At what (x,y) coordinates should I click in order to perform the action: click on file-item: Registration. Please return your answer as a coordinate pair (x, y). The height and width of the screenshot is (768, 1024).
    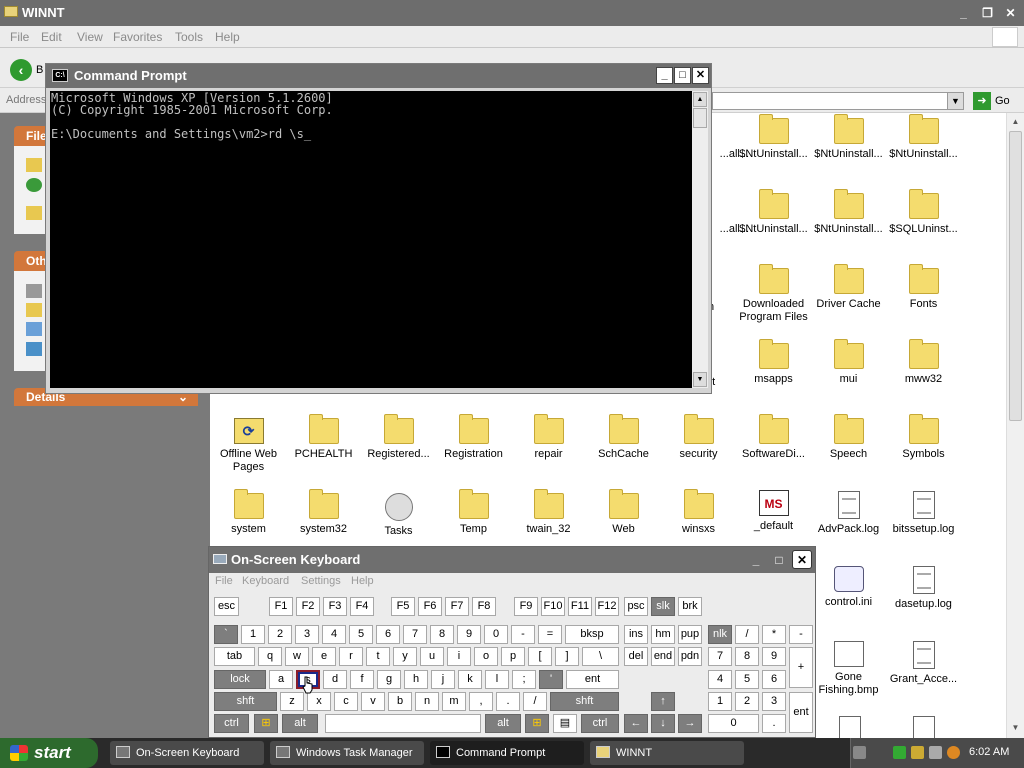
    Looking at the image, I should click on (473, 437).